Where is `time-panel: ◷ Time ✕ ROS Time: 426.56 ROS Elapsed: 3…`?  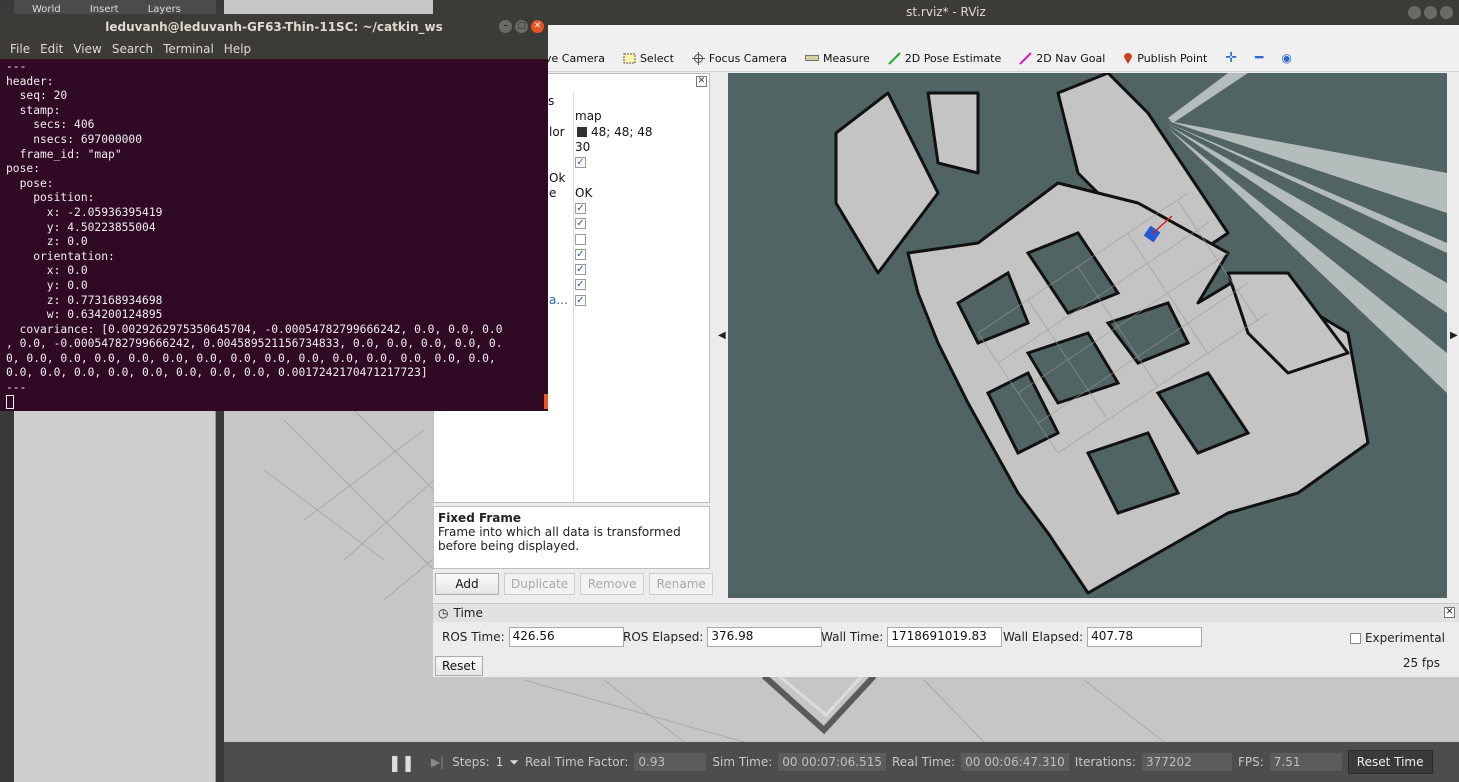 time-panel: ◷ Time ✕ ROS Time: 426.56 ROS Elapsed: 3… is located at coordinates (946, 640).